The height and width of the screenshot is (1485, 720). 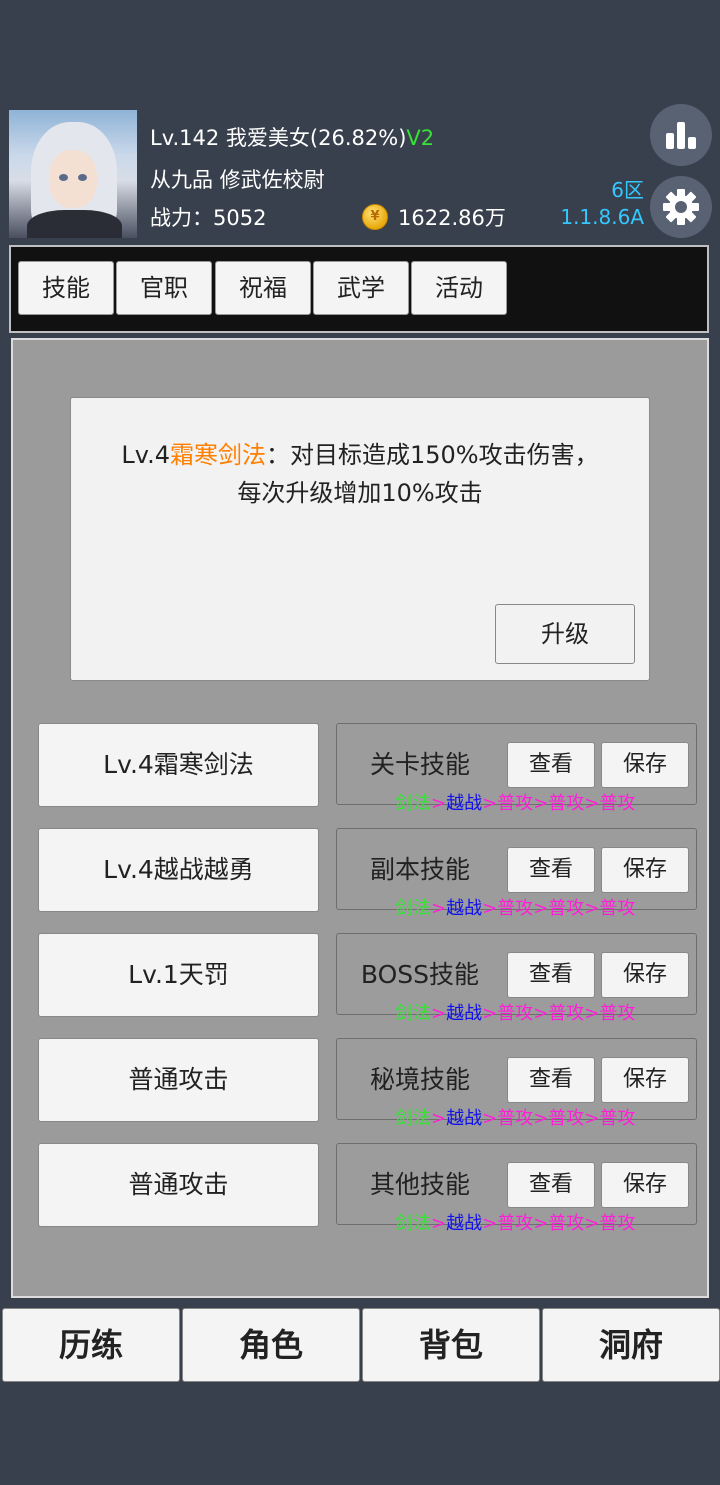 I want to click on category-secret-realm-skills: 秘境技能 查看 保存 剑法>越战>普攻>普攻>普攻, so click(x=516, y=1083).